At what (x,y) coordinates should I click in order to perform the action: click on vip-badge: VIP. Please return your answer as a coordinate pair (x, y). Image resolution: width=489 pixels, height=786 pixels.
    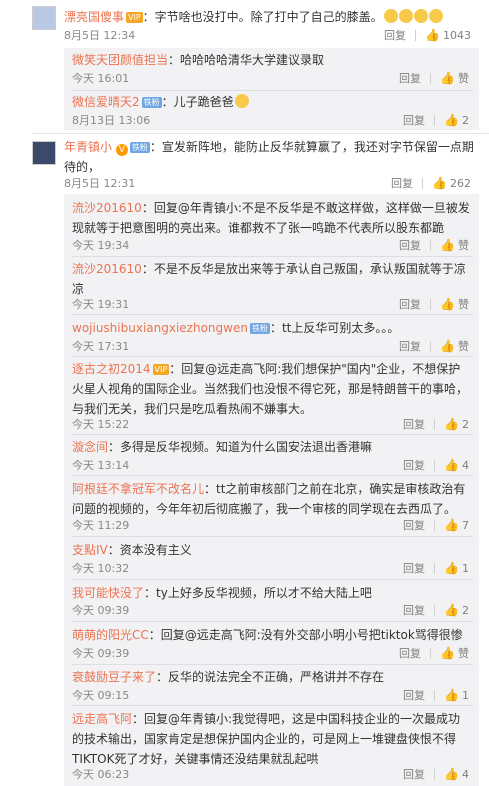
    Looking at the image, I should click on (134, 17).